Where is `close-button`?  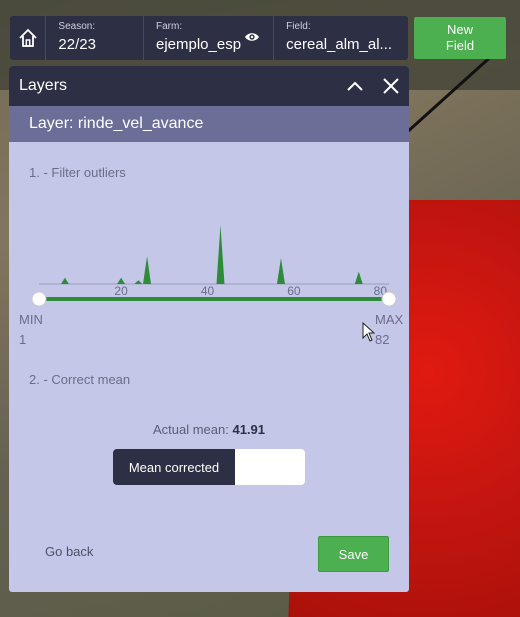 close-button is located at coordinates (391, 86).